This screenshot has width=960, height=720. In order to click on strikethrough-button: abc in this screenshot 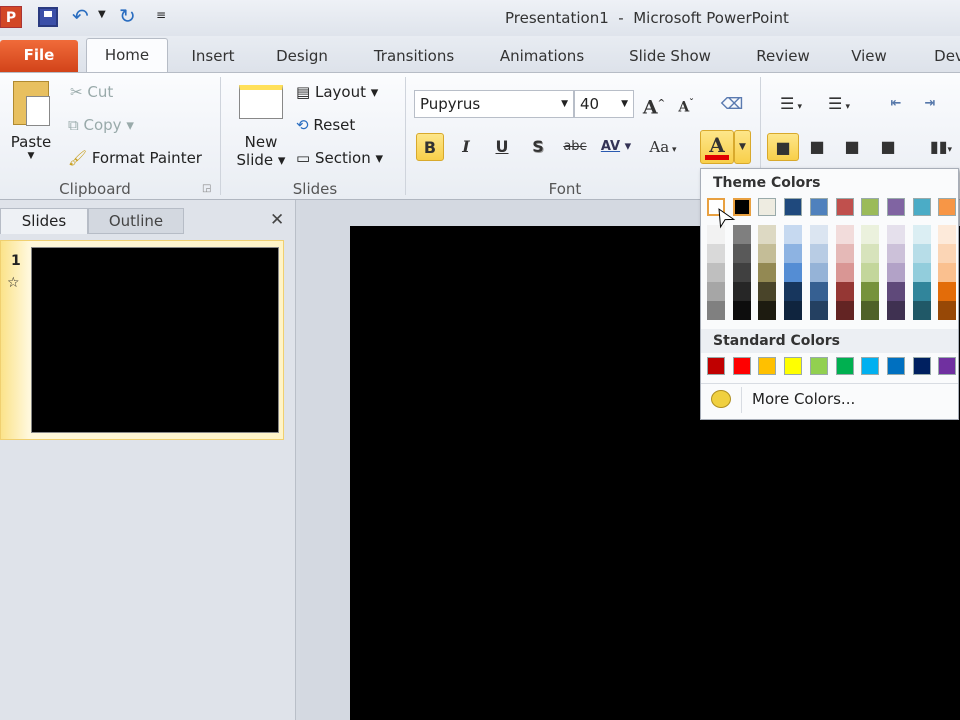, I will do `click(575, 147)`.